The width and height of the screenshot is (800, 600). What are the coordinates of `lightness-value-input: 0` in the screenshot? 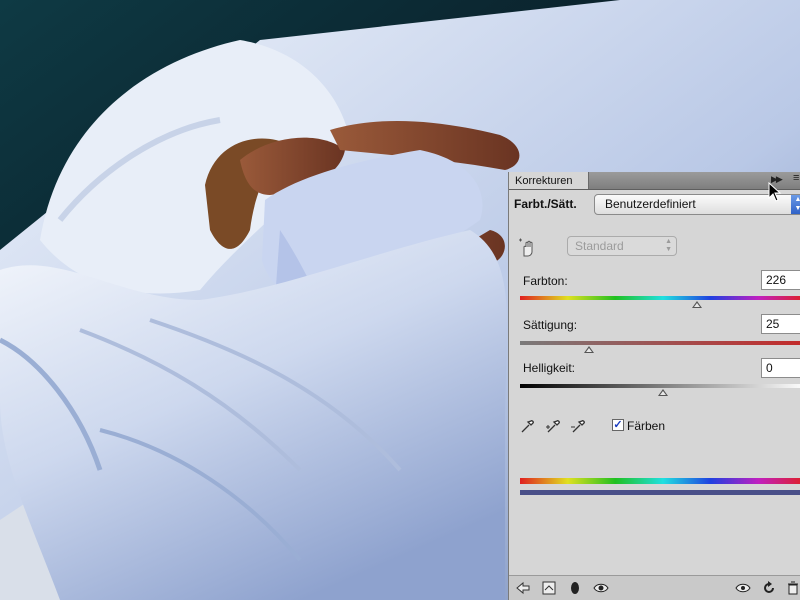 It's located at (780, 368).